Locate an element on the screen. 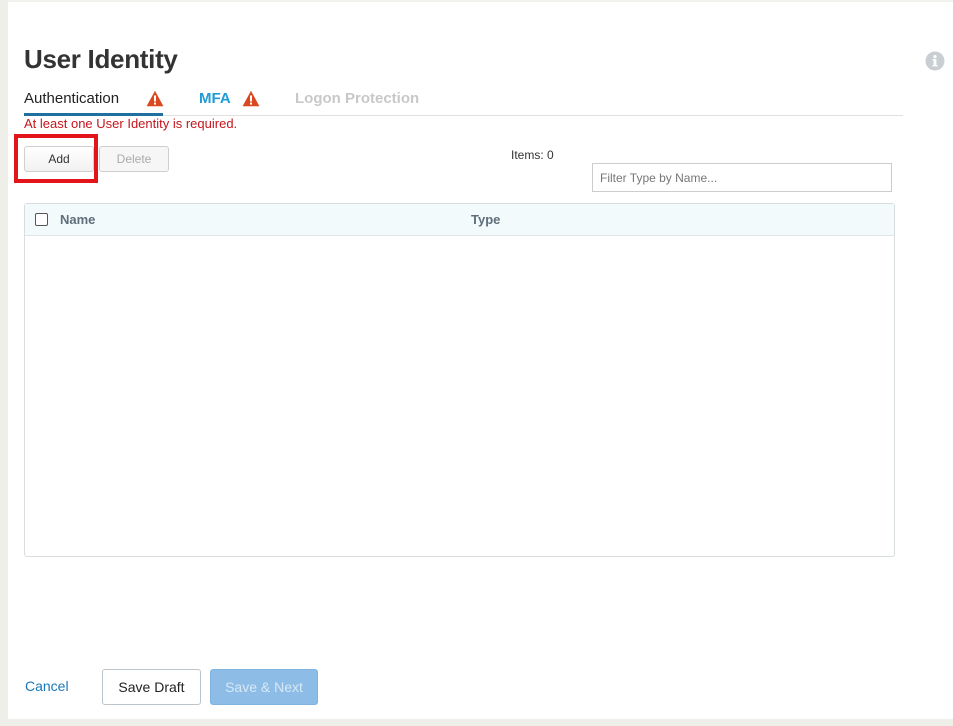  tab-authentication: Authentication is located at coordinates (94, 102).